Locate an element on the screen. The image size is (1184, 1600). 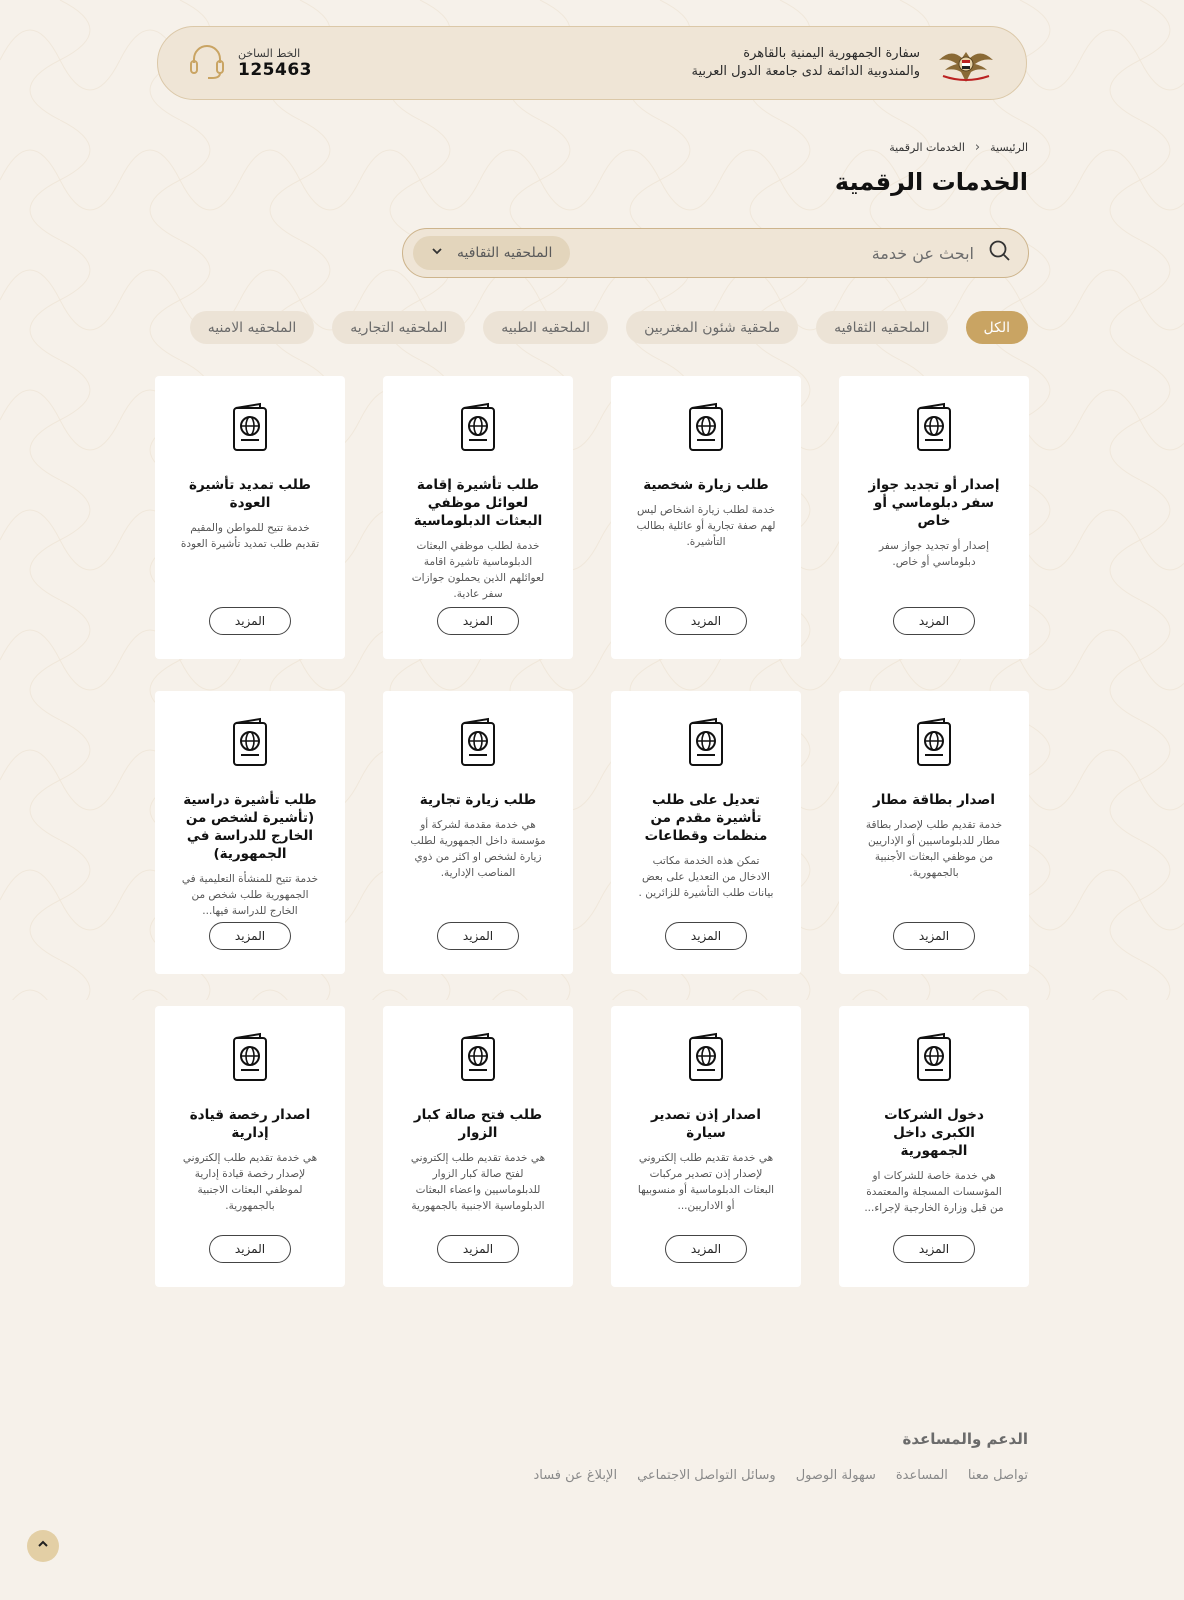
breadcrumb-home: الرئيسية is located at coordinates (1009, 147).